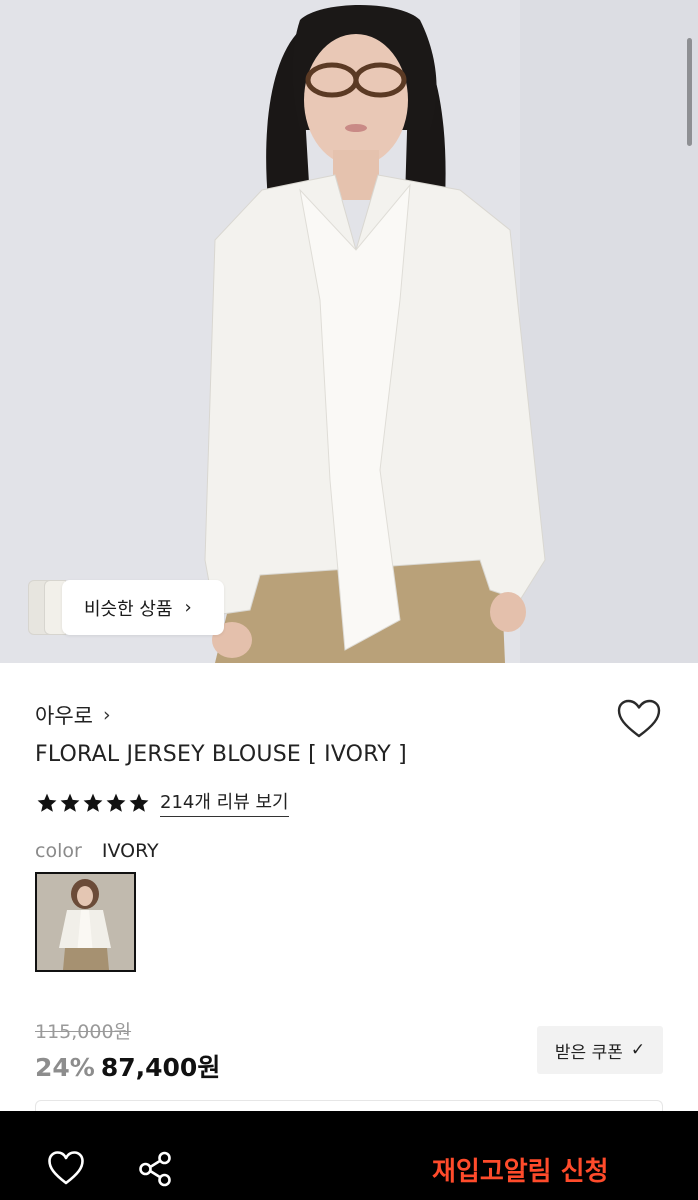  I want to click on rating-stars, so click(93, 803).